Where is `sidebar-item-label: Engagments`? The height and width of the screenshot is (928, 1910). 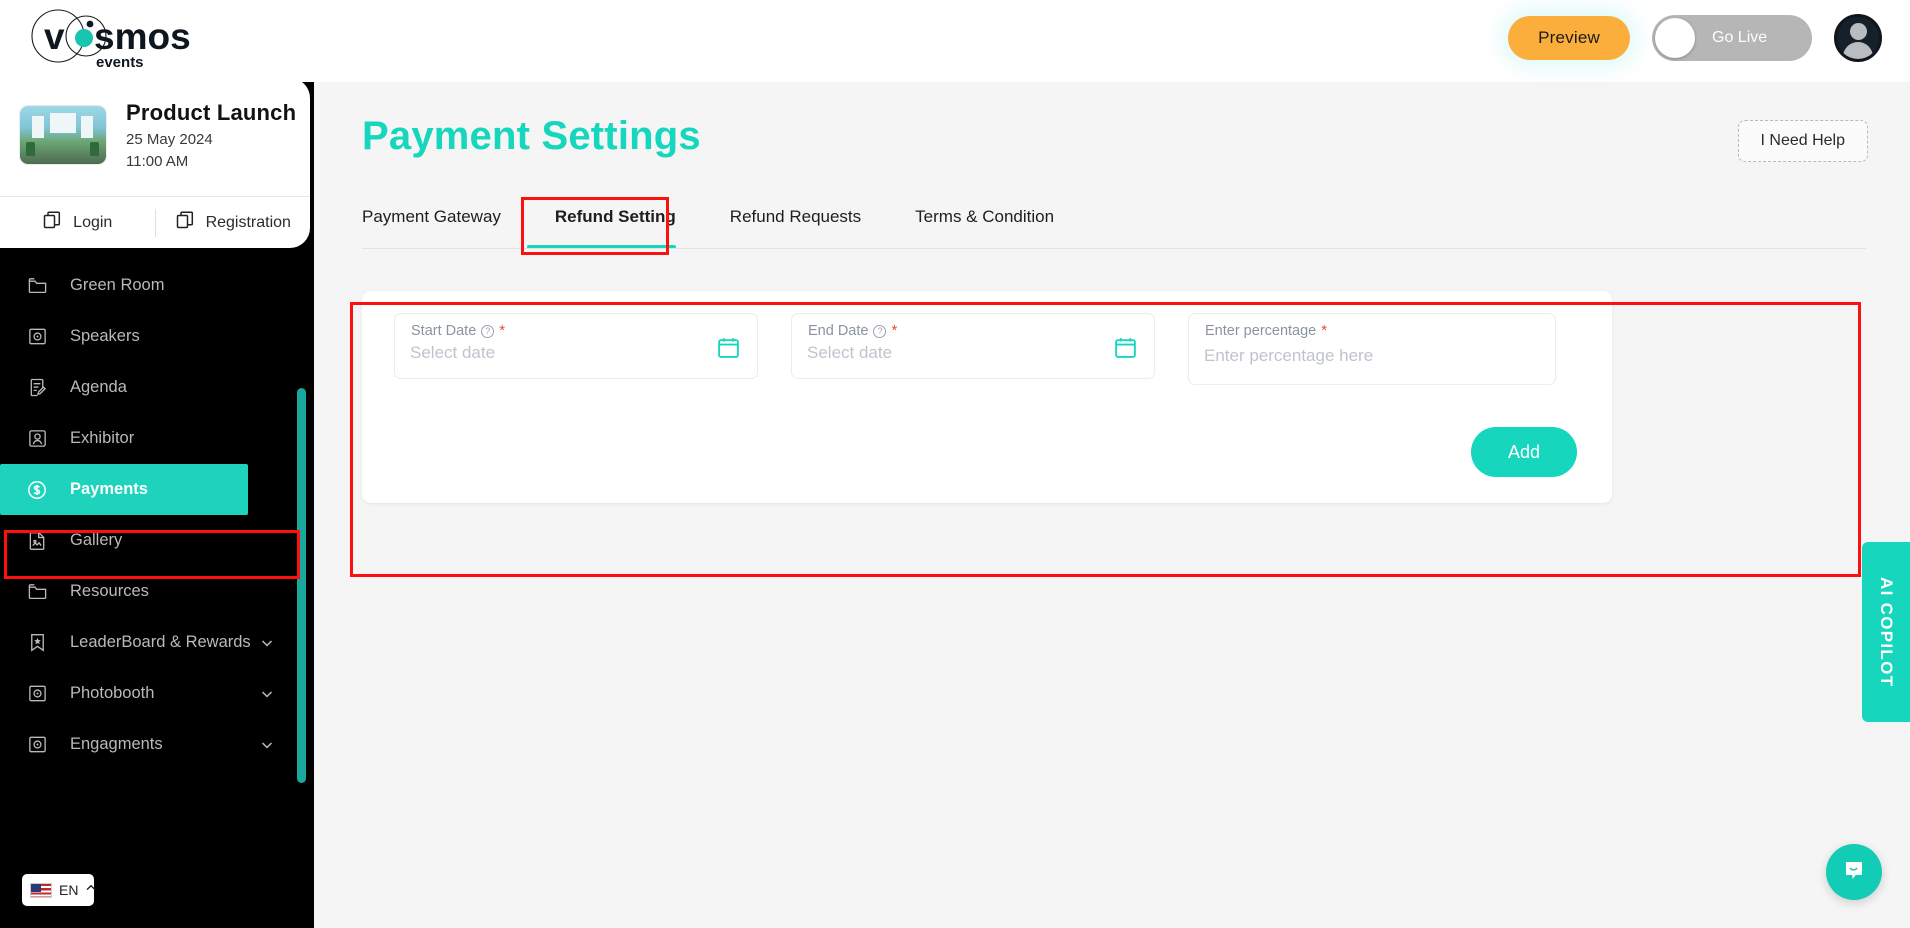
sidebar-item-label: Engagments is located at coordinates (116, 744).